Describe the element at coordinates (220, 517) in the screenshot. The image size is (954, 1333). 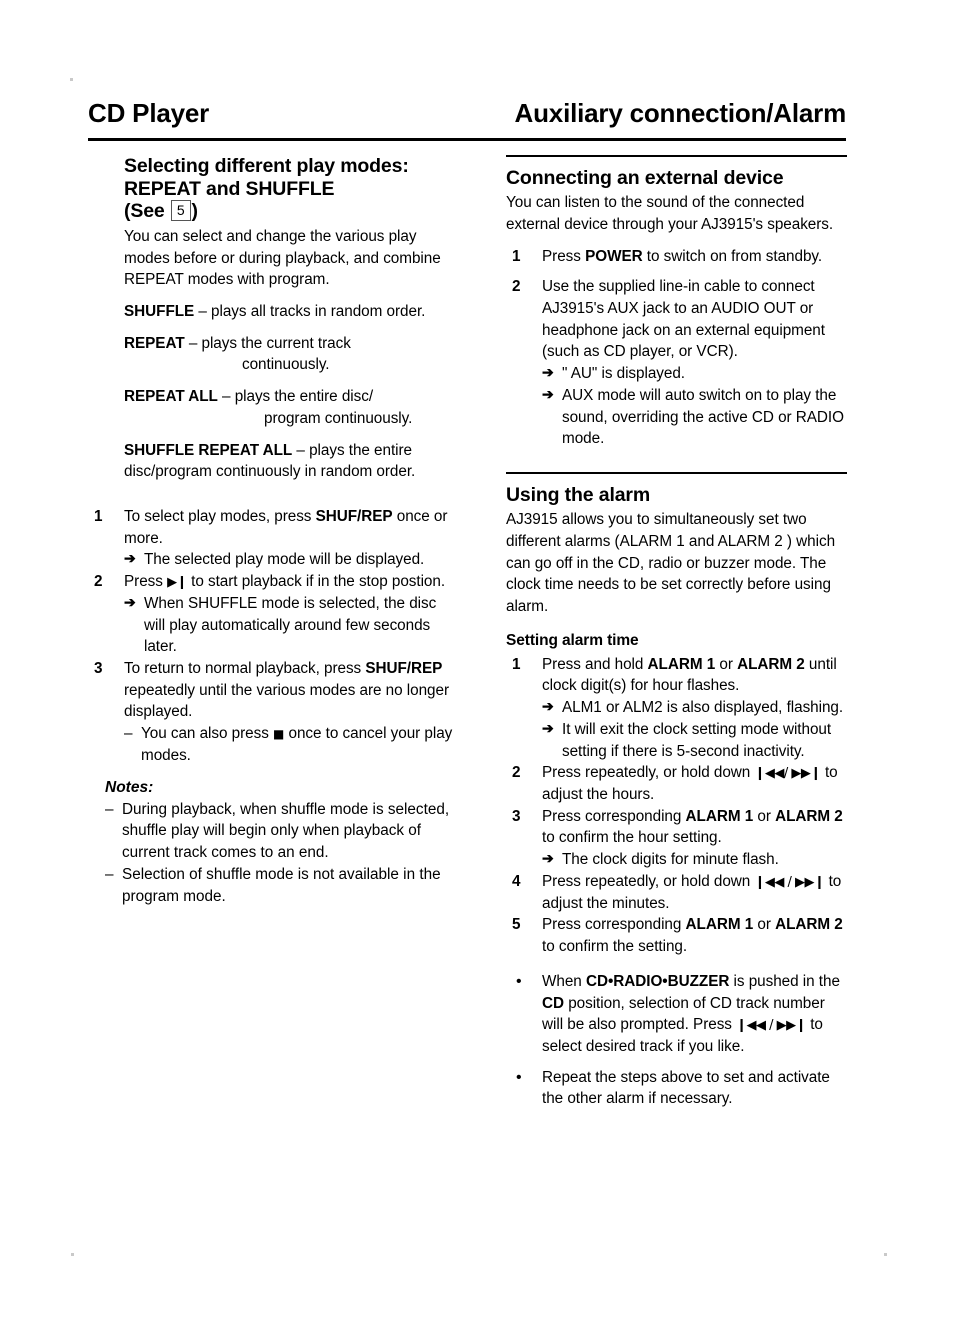
I see `step-text-pre: To select play modes, press` at that location.